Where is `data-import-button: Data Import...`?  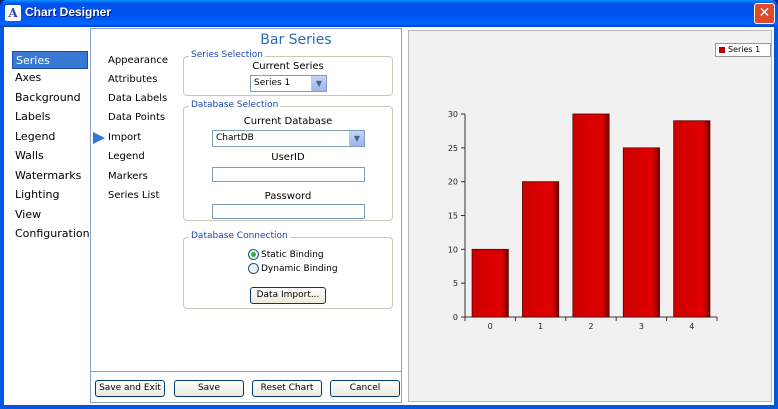
data-import-button: Data Import... is located at coordinates (288, 295).